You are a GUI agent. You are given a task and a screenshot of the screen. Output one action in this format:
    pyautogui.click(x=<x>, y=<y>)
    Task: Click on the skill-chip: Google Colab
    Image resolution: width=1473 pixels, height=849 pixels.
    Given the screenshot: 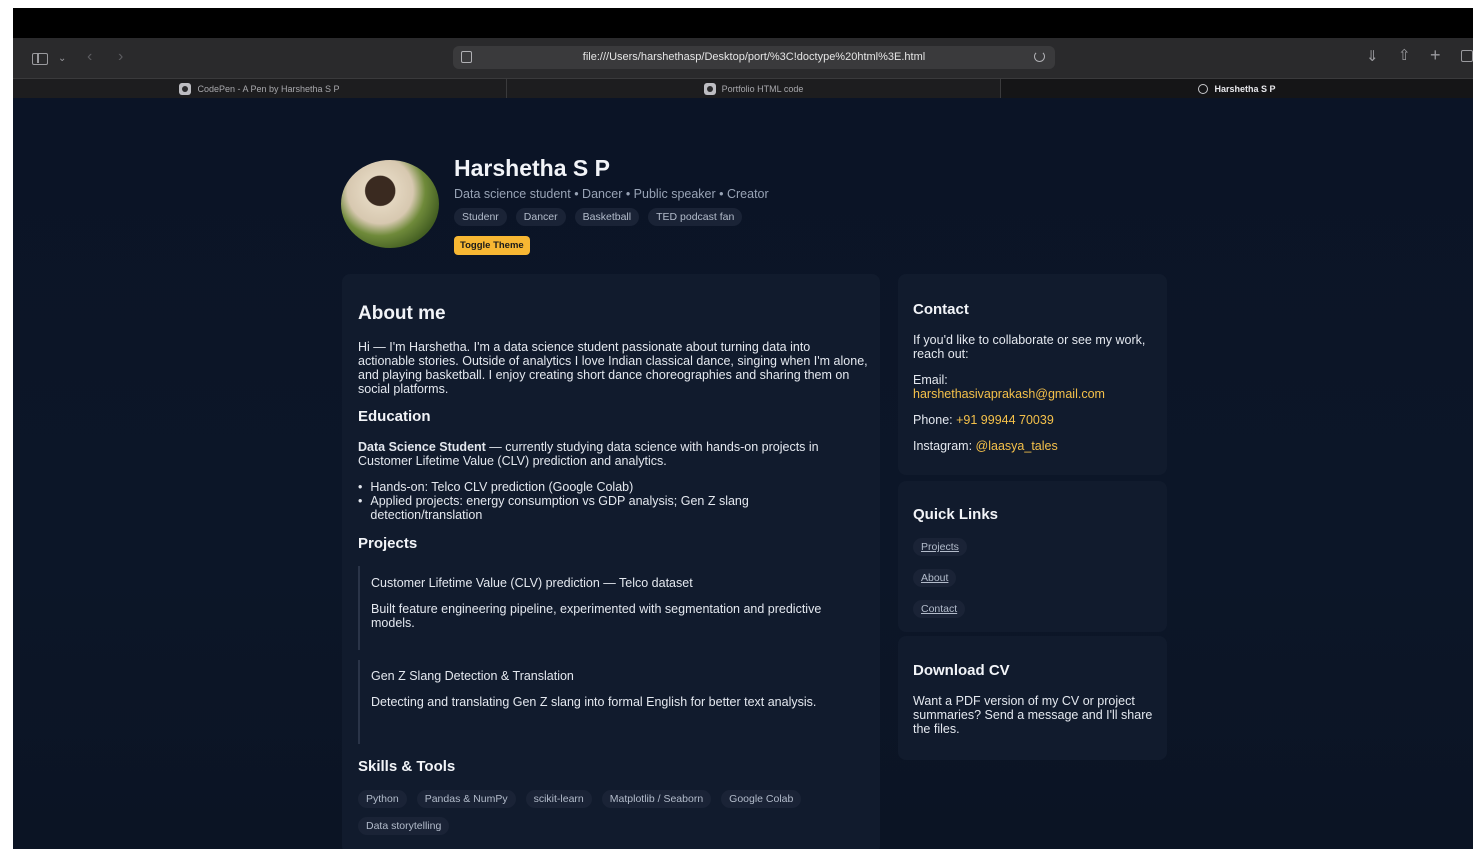 What is the action you would take?
    pyautogui.click(x=761, y=799)
    